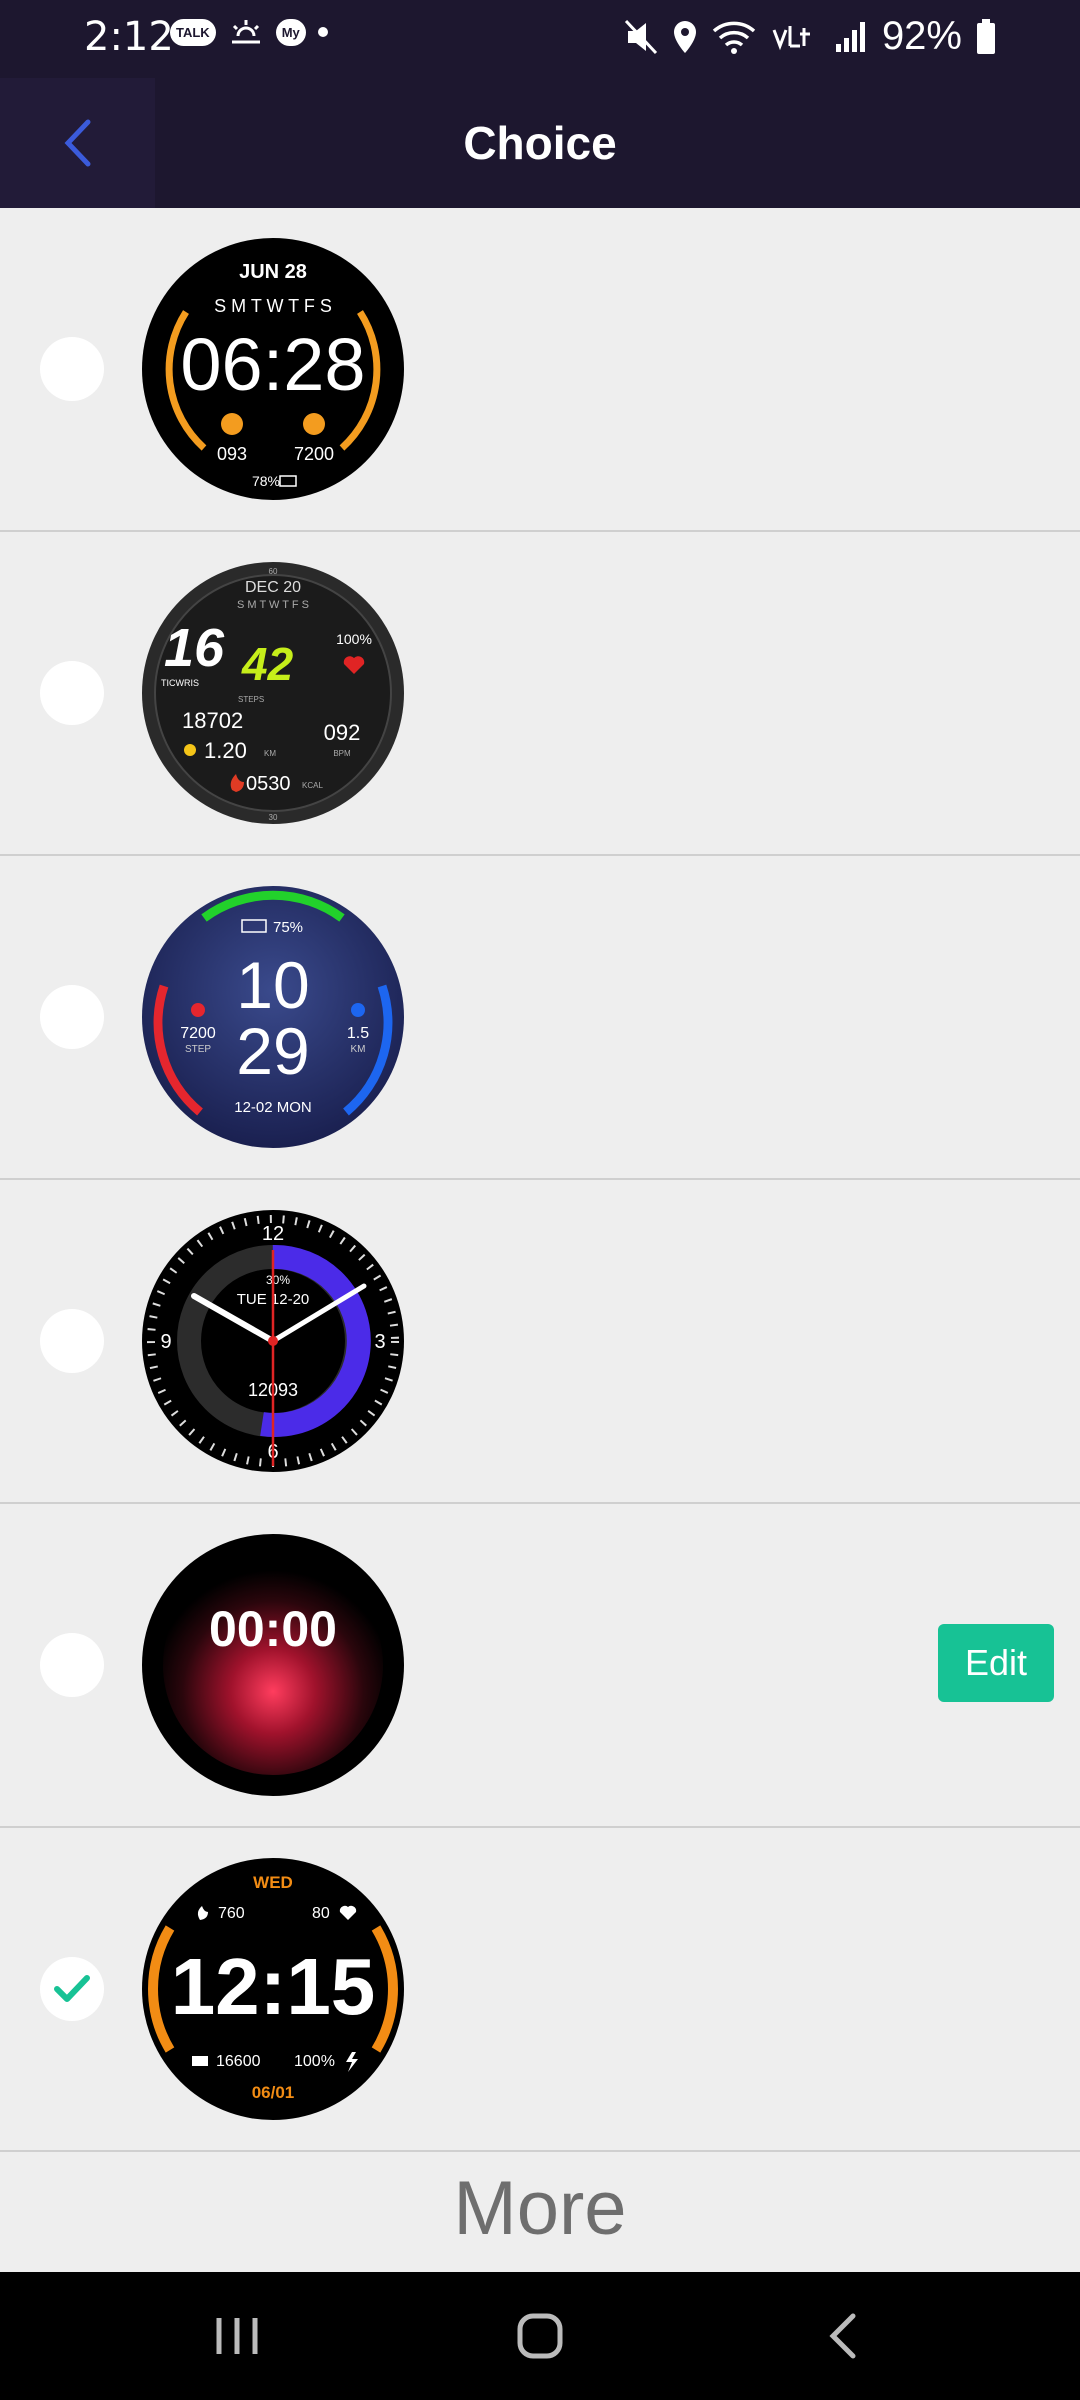  Describe the element at coordinates (312, 785) in the screenshot. I see `face-kcal-unit: KCAL` at that location.